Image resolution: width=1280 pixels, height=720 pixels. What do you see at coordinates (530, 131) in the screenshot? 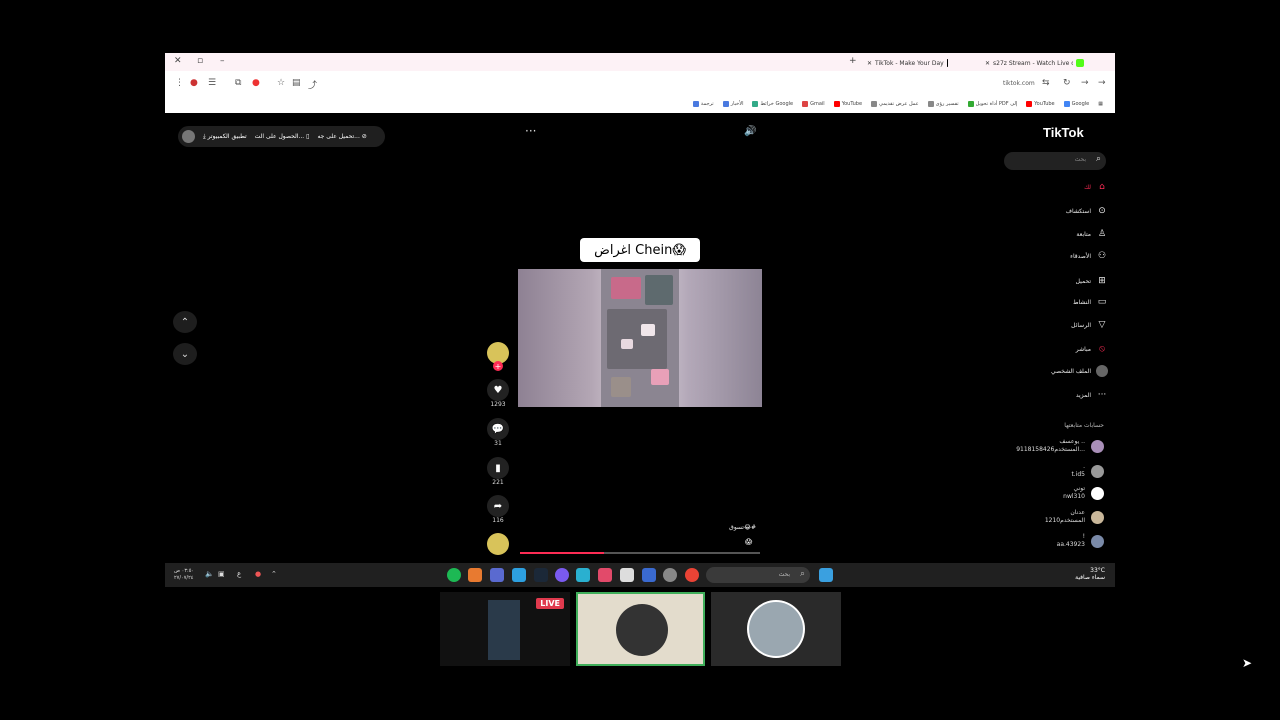
I see `more-options-icon: ···` at bounding box center [530, 131].